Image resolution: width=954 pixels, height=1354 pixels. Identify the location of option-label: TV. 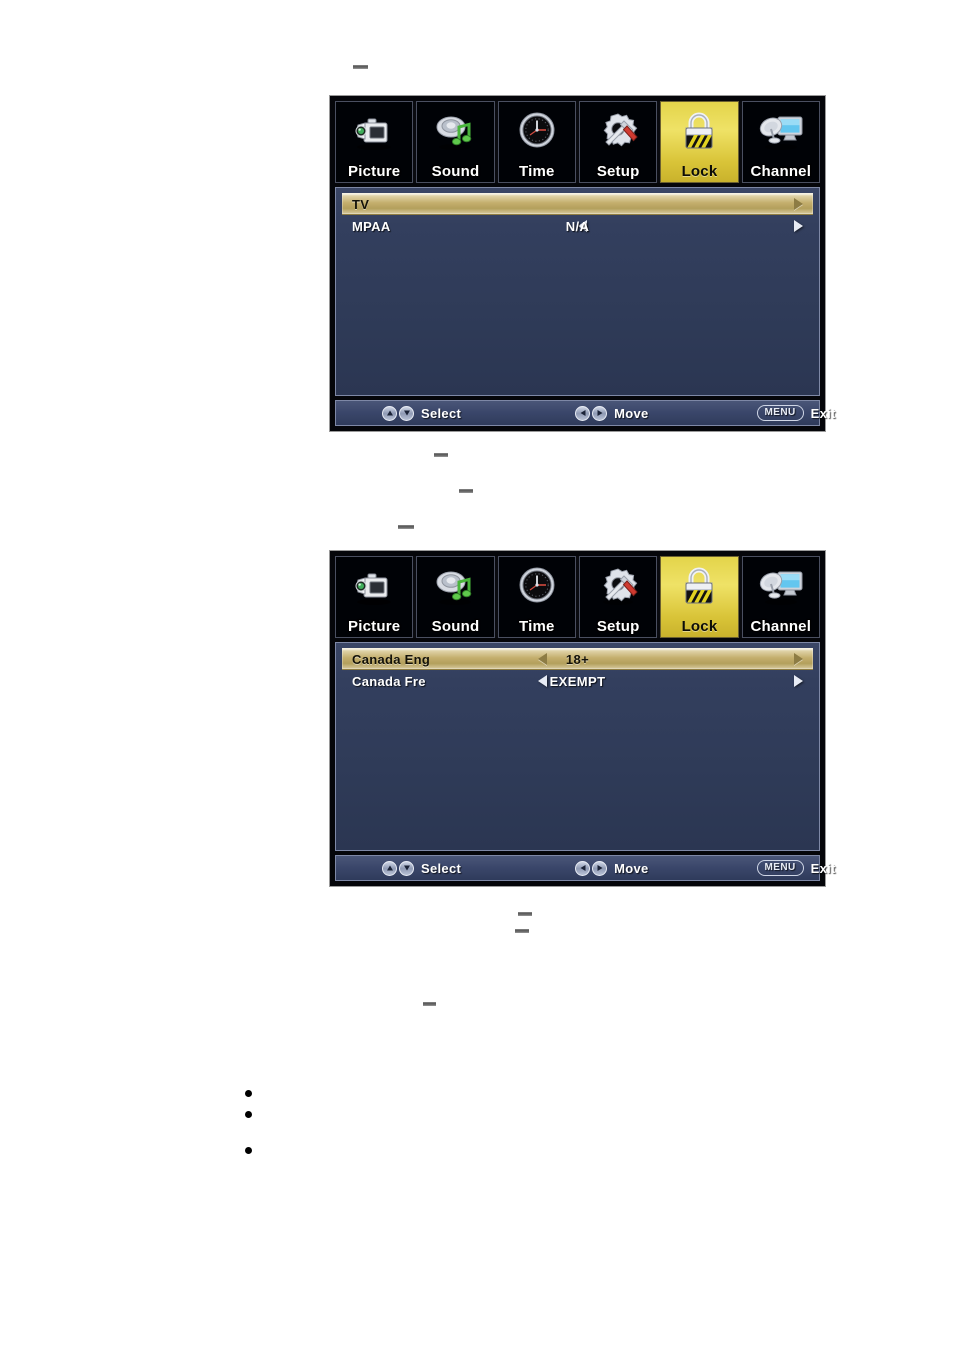
(361, 204).